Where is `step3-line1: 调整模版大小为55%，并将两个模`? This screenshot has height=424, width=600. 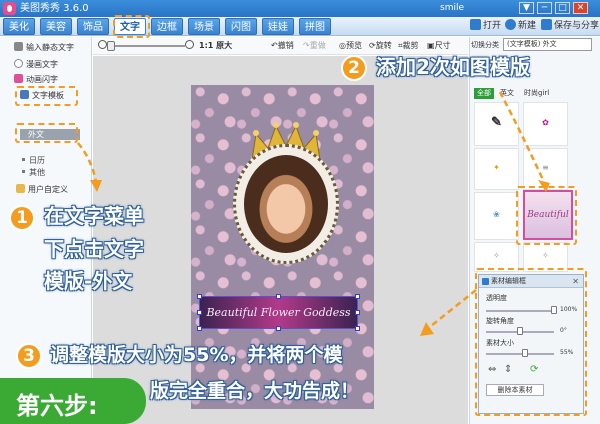 step3-line1: 调整模版大小为55%，并将两个模 is located at coordinates (196, 355).